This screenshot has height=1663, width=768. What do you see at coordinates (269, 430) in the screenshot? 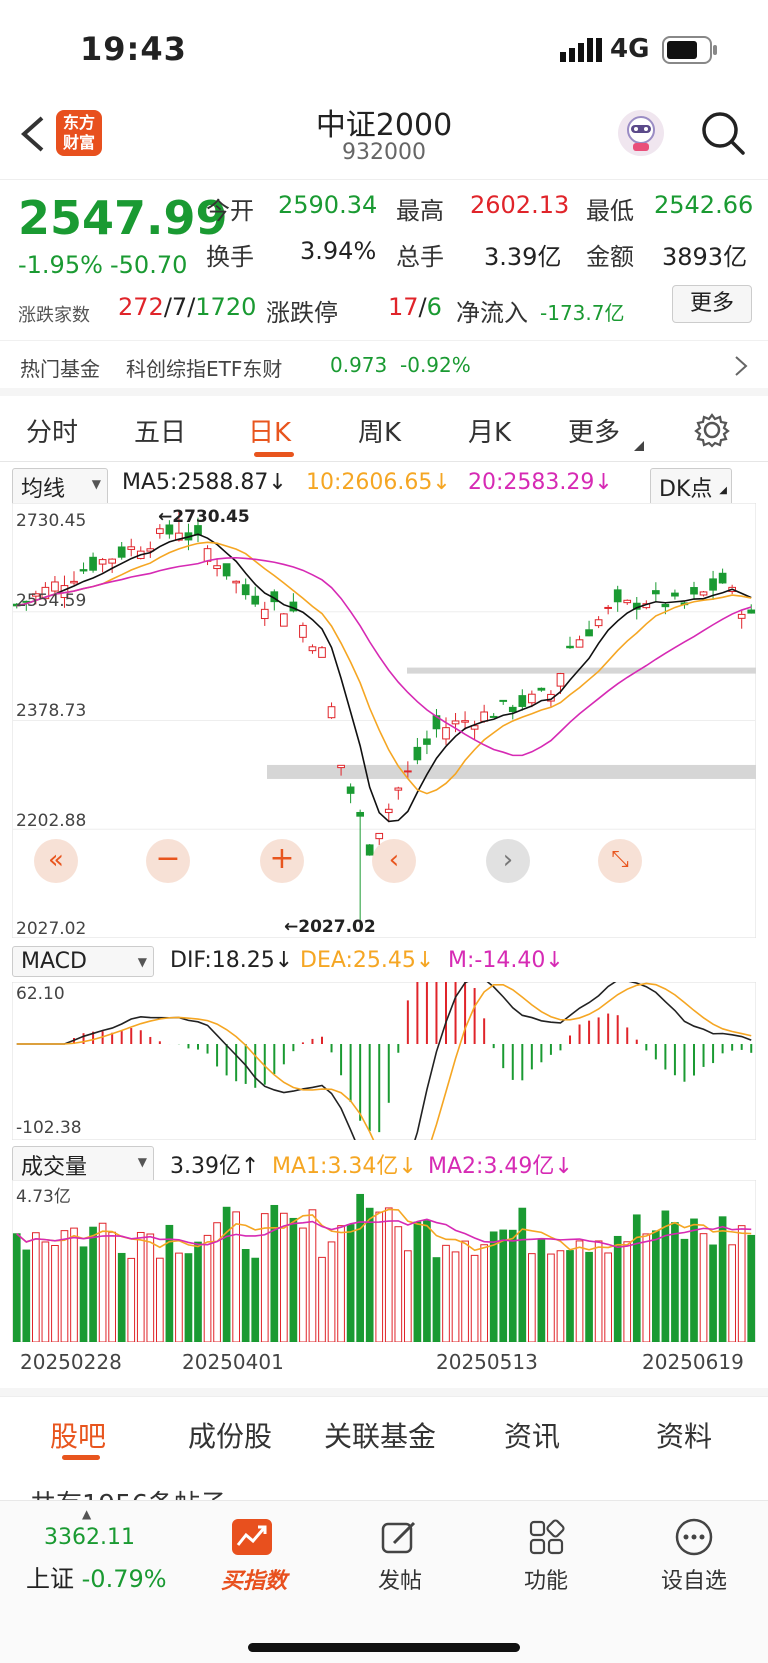
I see `tab-daily-k: 日K` at bounding box center [269, 430].